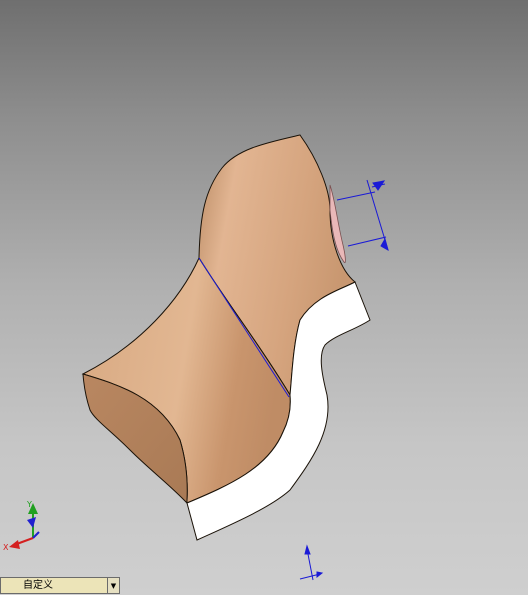 The height and width of the screenshot is (595, 528). What do you see at coordinates (21, 526) in the screenshot?
I see `triad-icon: Y X` at bounding box center [21, 526].